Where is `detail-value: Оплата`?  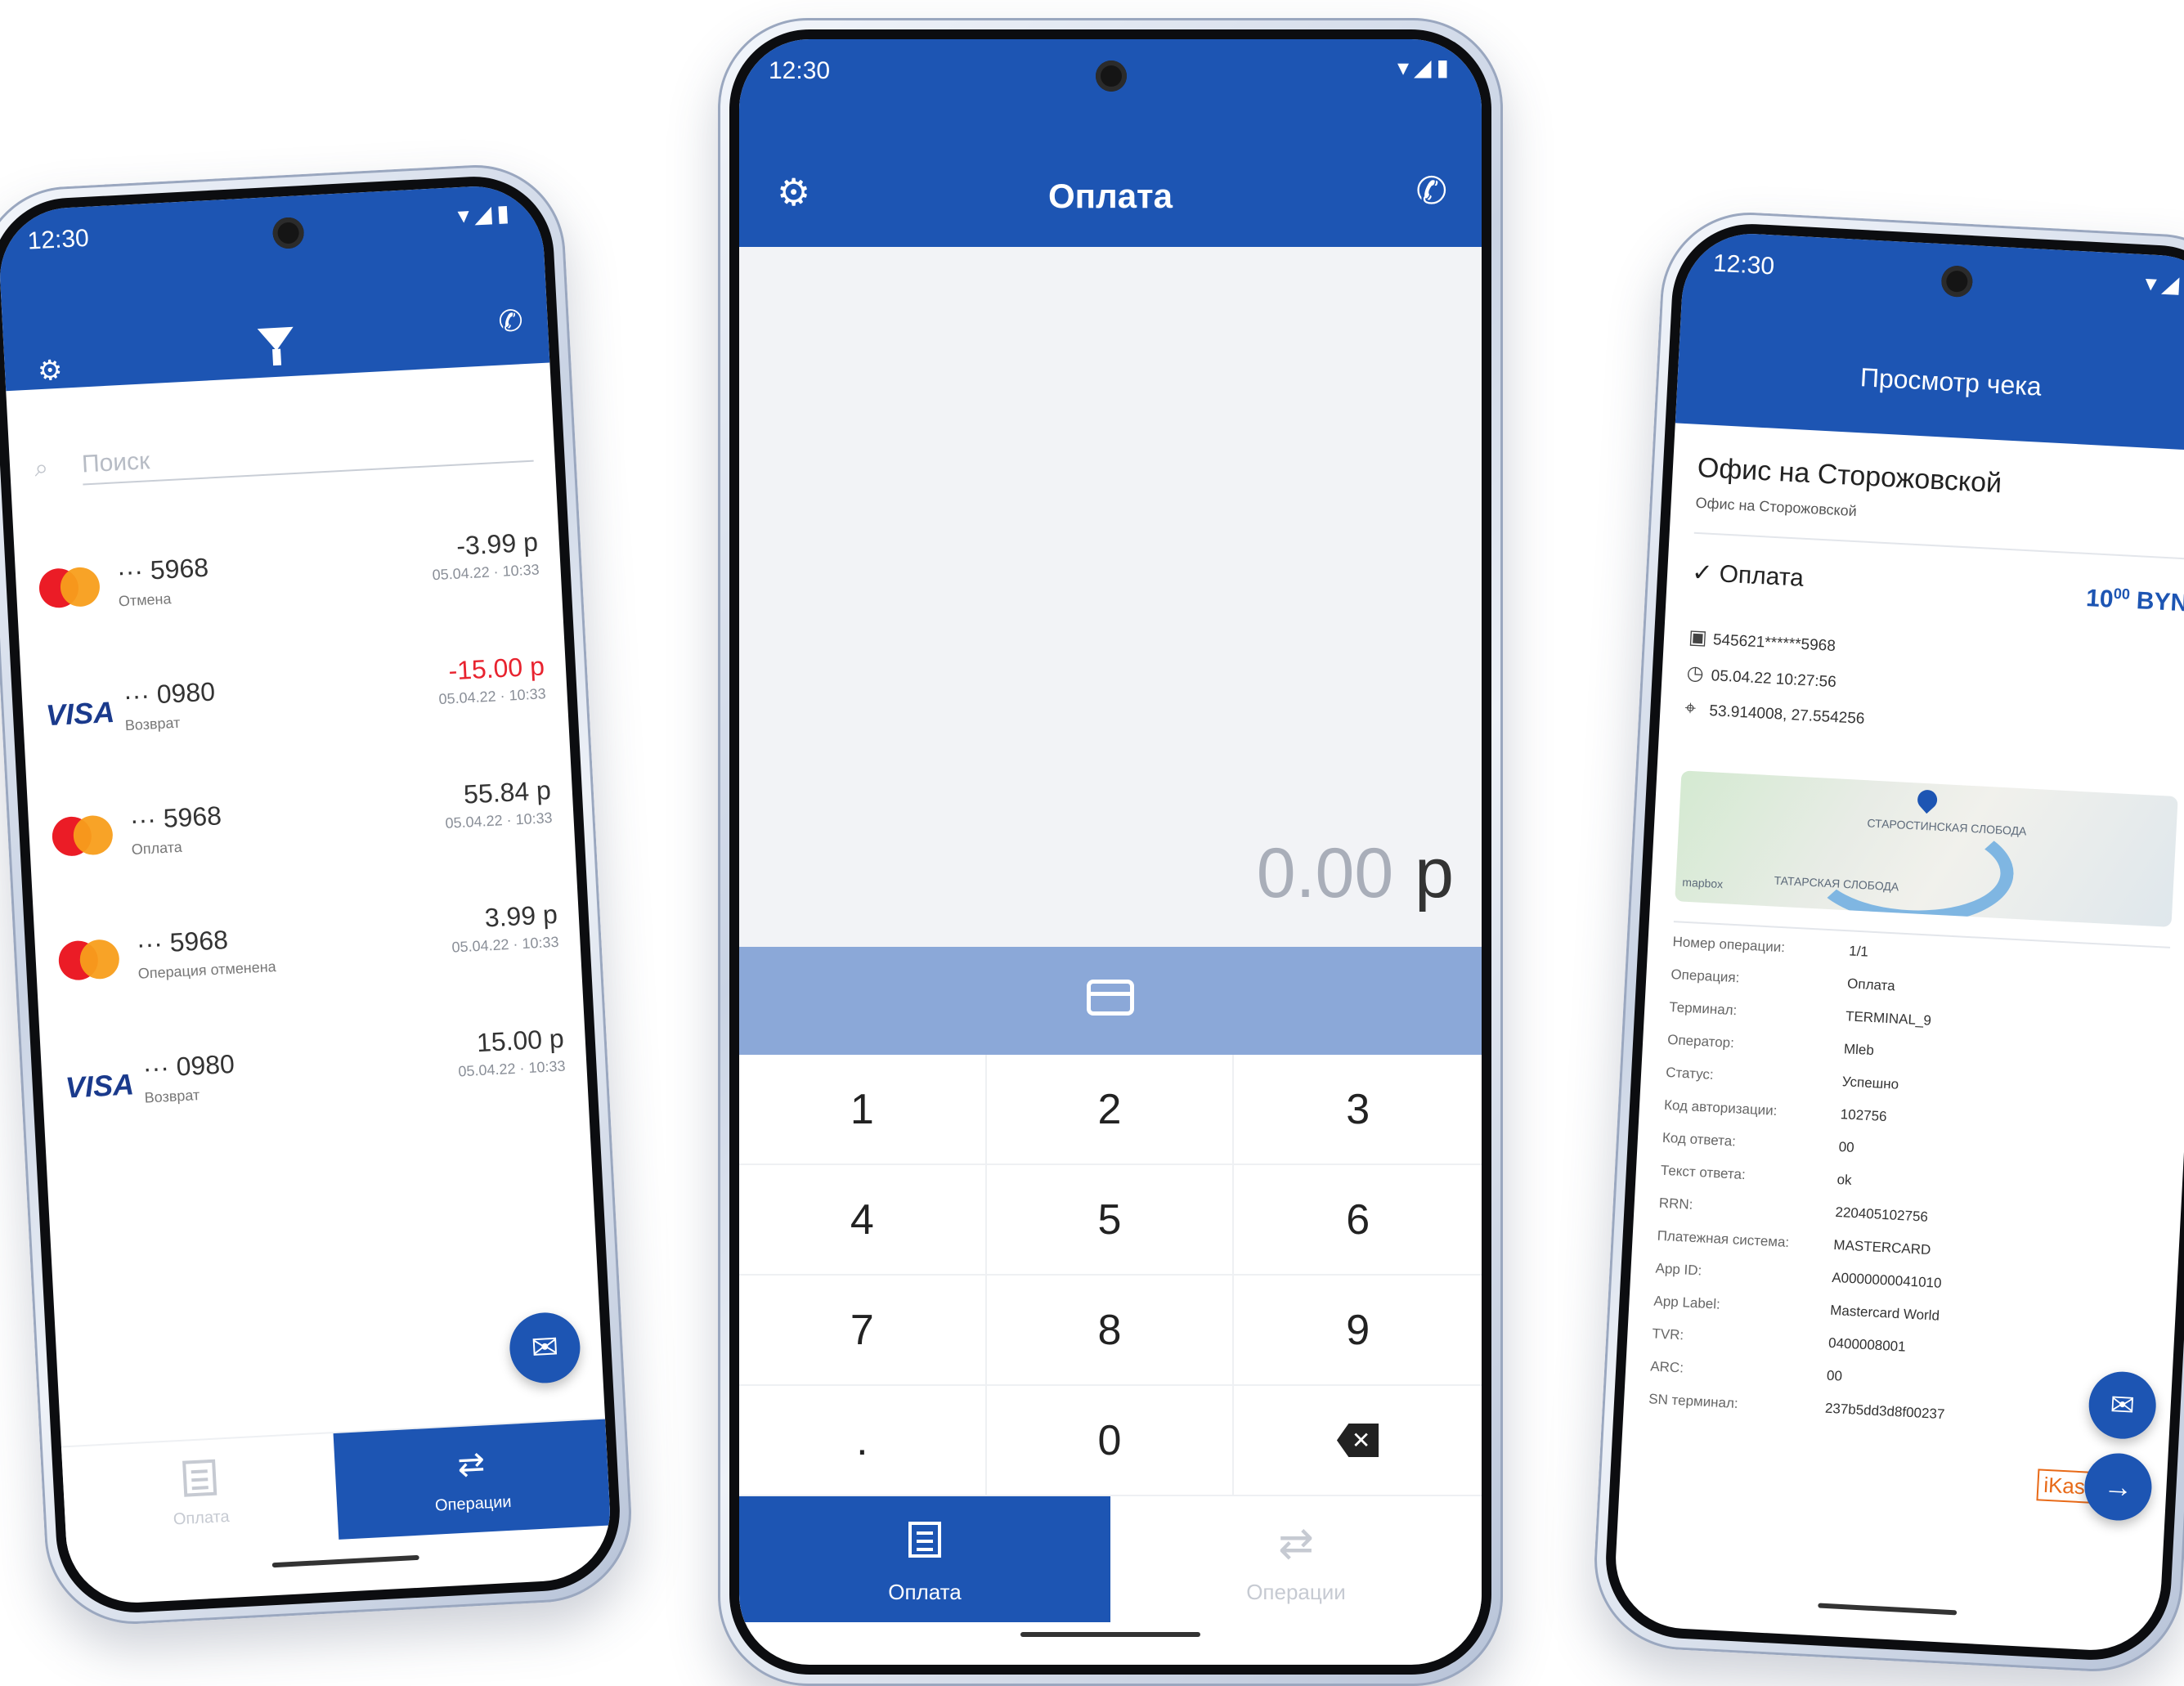
detail-value: Оплата is located at coordinates (1871, 985).